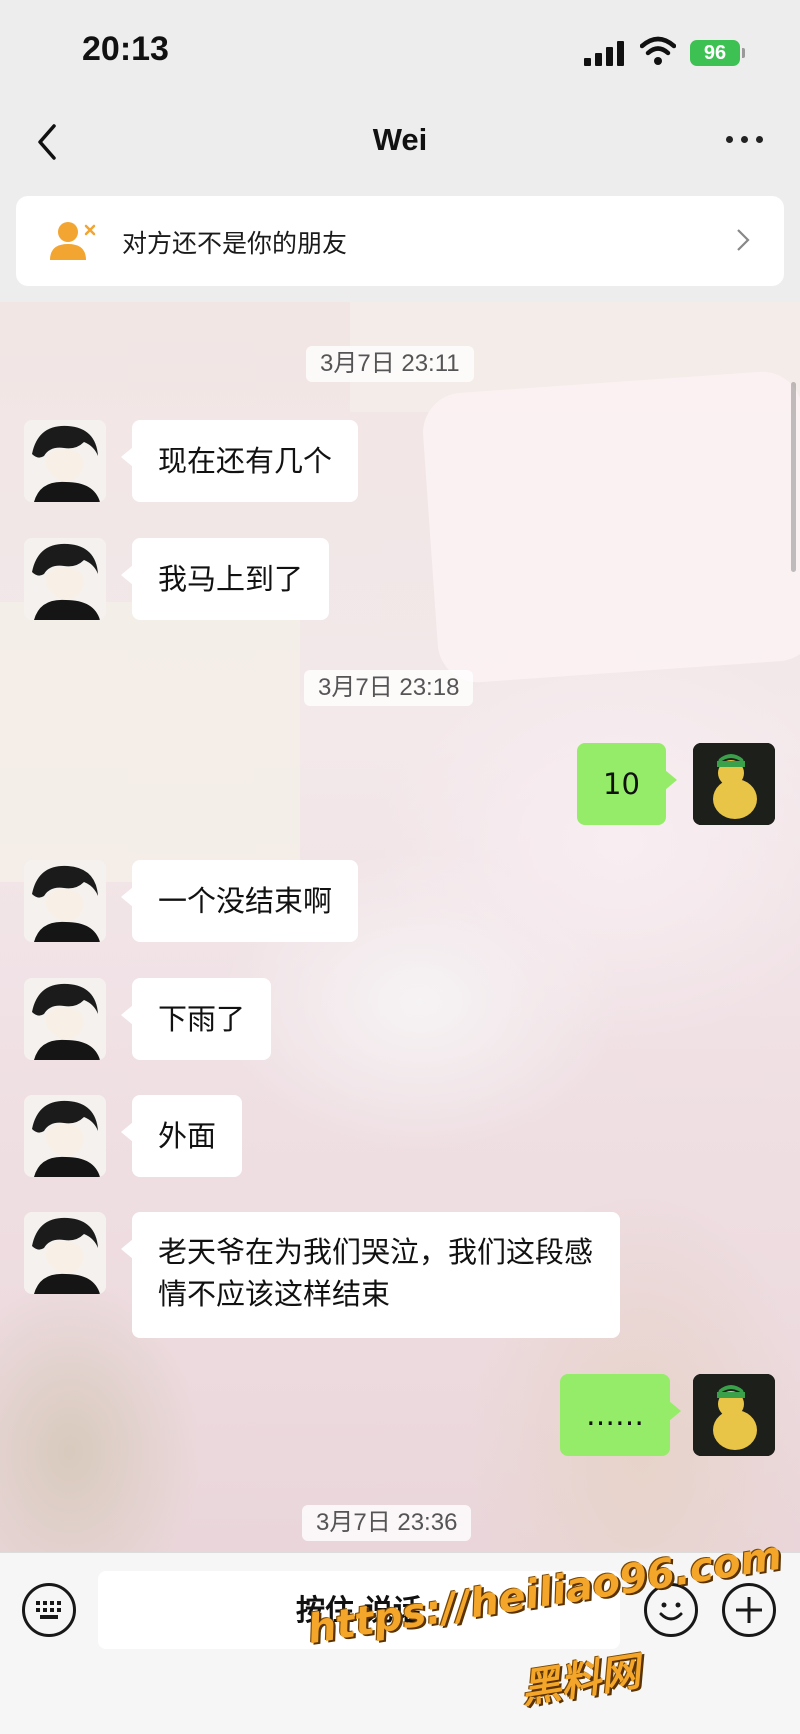  I want to click on timestamp: 3月7日 23:36, so click(387, 1523).